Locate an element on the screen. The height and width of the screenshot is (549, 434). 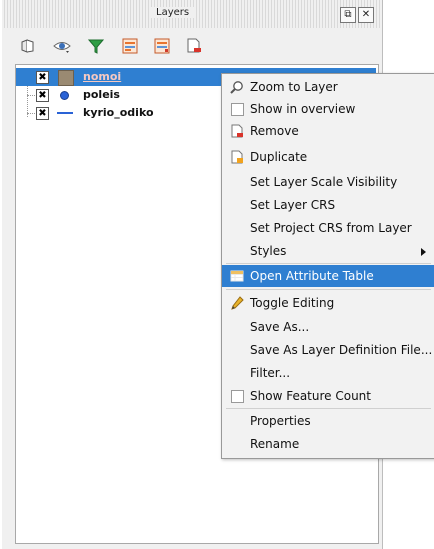
menu-item-remove: Remove is located at coordinates (328, 131).